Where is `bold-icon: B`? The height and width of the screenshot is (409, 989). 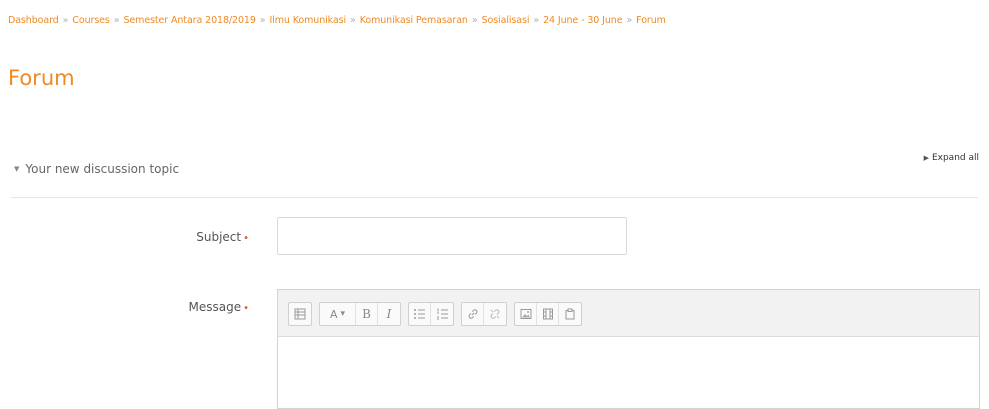 bold-icon: B is located at coordinates (367, 314).